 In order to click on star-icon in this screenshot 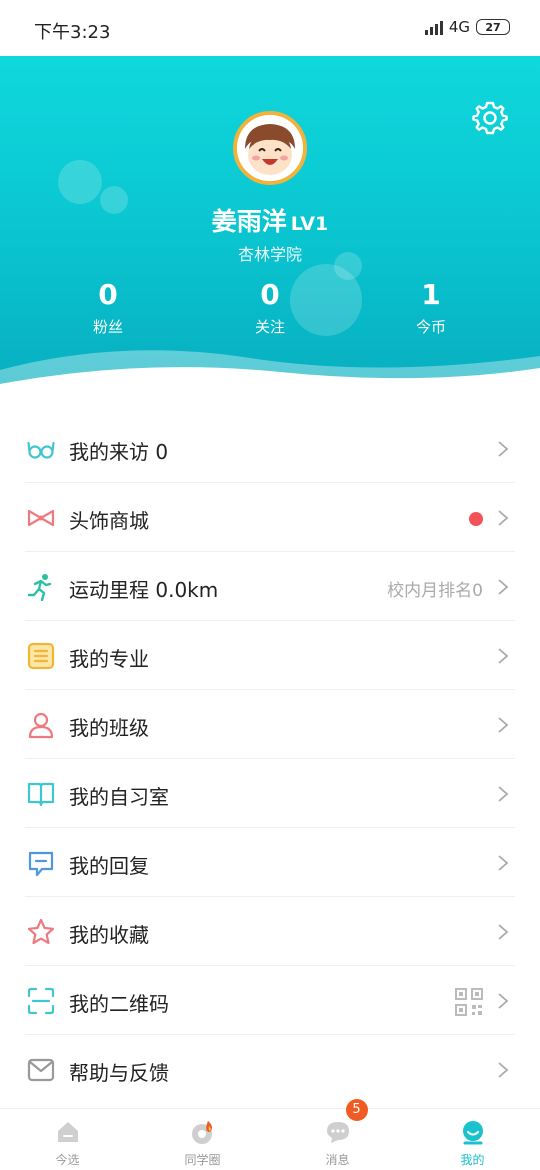, I will do `click(41, 931)`.